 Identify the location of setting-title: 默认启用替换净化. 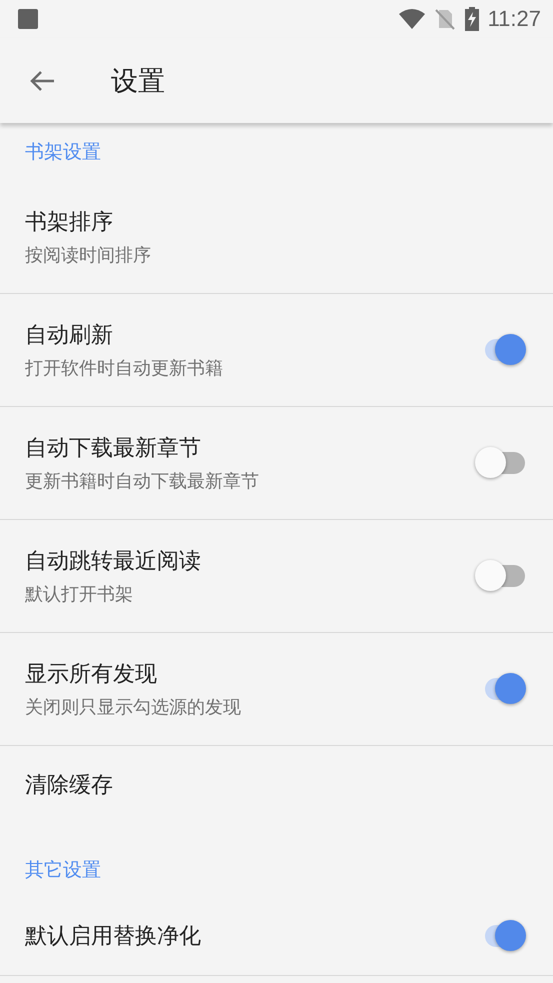
(113, 937).